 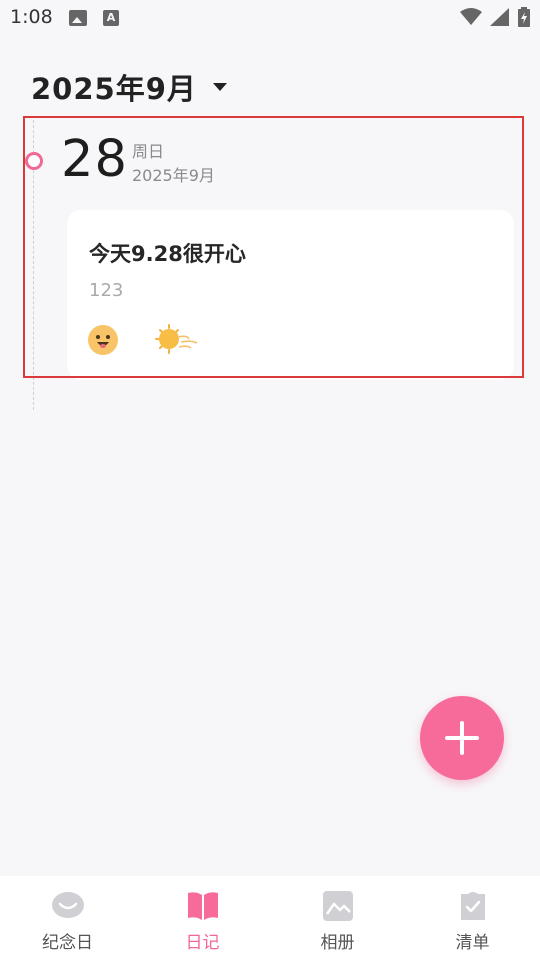 What do you see at coordinates (173, 175) in the screenshot?
I see `entry-month: 2025年9月` at bounding box center [173, 175].